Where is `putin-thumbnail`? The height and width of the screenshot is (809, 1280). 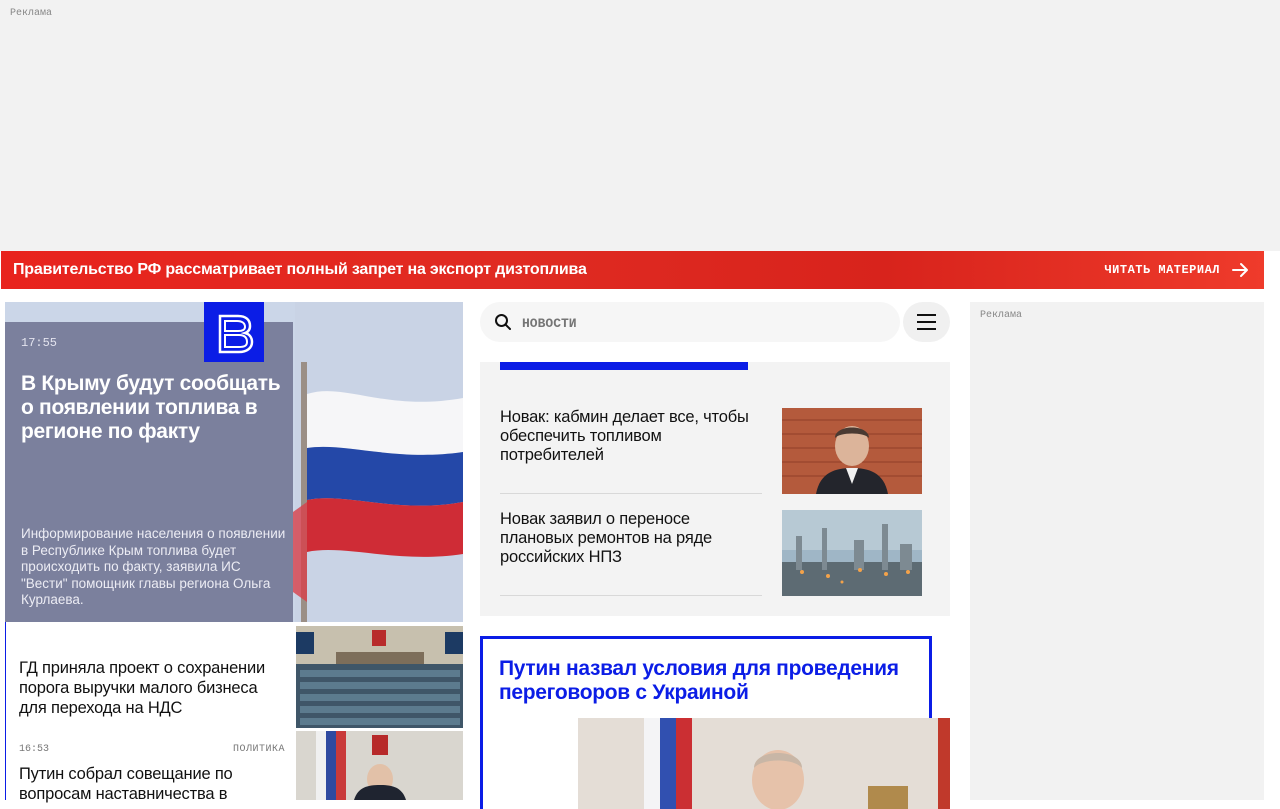 putin-thumbnail is located at coordinates (379, 765).